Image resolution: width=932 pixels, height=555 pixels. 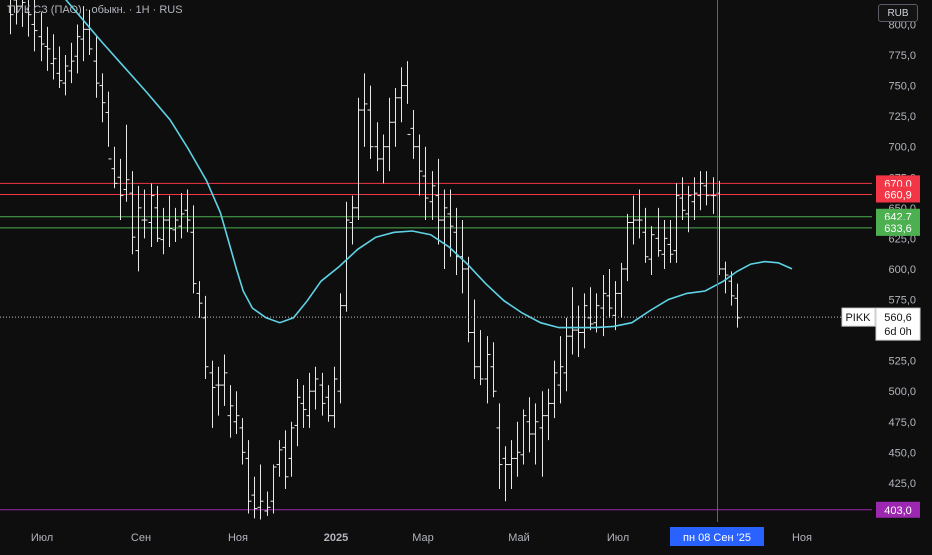 What do you see at coordinates (519, 538) in the screenshot?
I see `x-tick-label: Май` at bounding box center [519, 538].